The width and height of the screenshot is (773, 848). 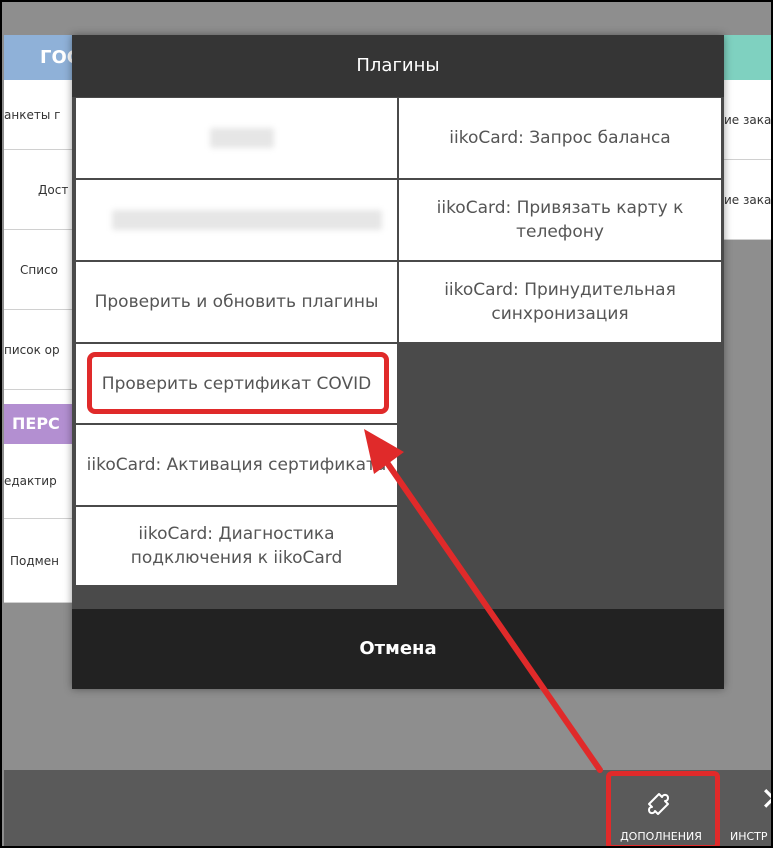 What do you see at coordinates (38, 115) in the screenshot?
I see `background-item: анкеты г` at bounding box center [38, 115].